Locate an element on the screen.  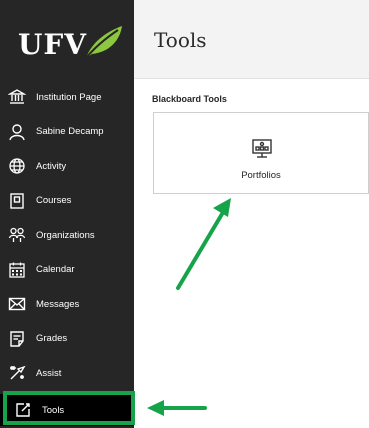
annotation-arrows is located at coordinates (189, 307).